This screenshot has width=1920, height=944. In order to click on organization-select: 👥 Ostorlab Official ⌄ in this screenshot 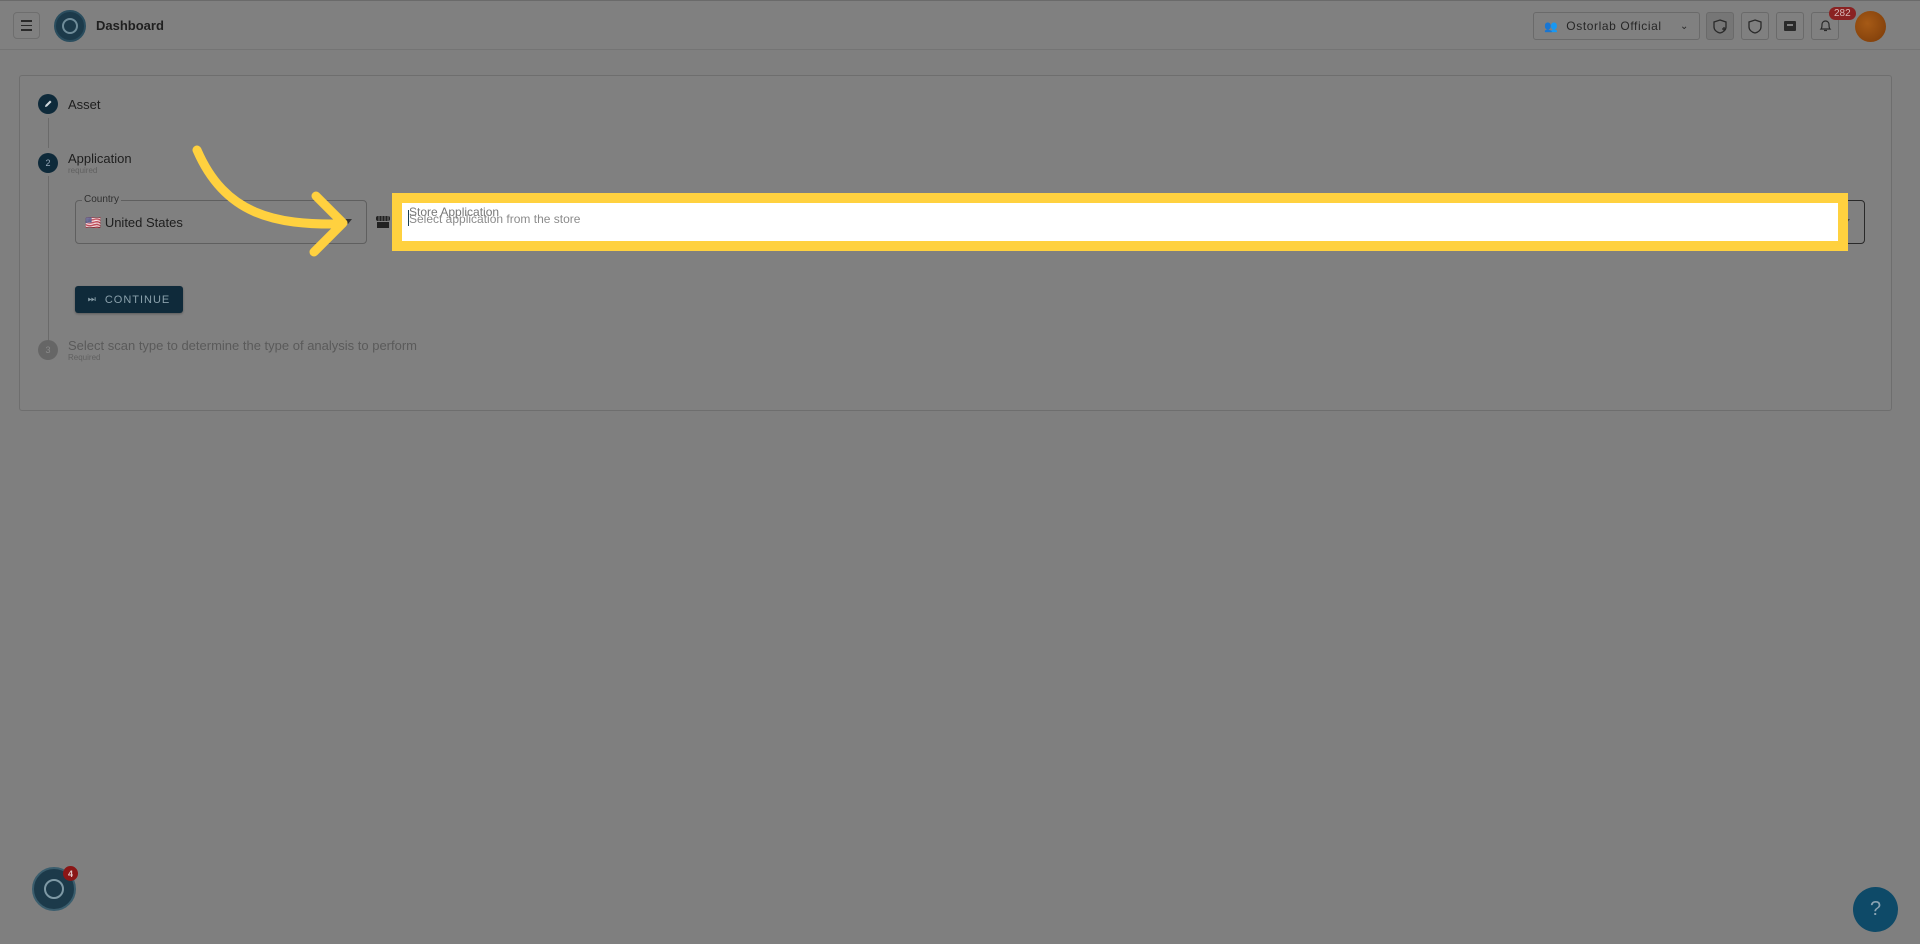, I will do `click(1616, 26)`.